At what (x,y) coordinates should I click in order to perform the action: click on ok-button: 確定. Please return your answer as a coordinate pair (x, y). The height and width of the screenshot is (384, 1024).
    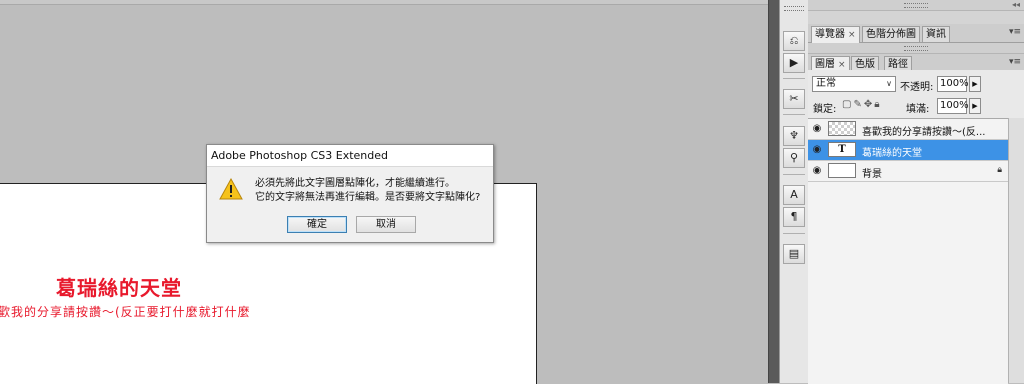
    Looking at the image, I should click on (317, 224).